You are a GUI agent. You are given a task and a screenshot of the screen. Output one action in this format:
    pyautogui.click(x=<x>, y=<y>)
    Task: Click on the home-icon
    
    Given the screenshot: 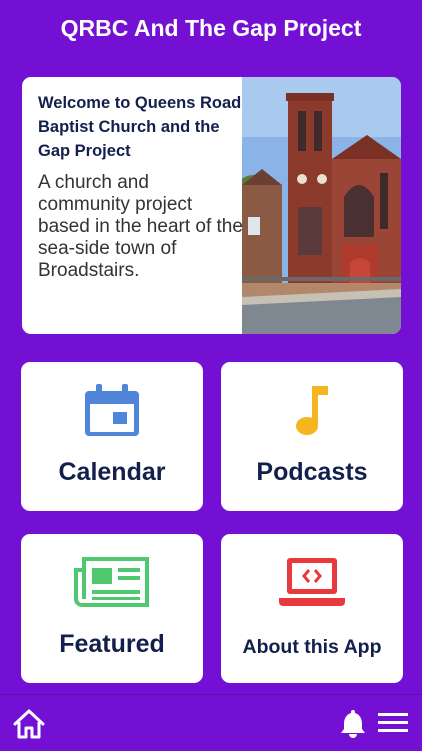 What is the action you would take?
    pyautogui.click(x=29, y=726)
    